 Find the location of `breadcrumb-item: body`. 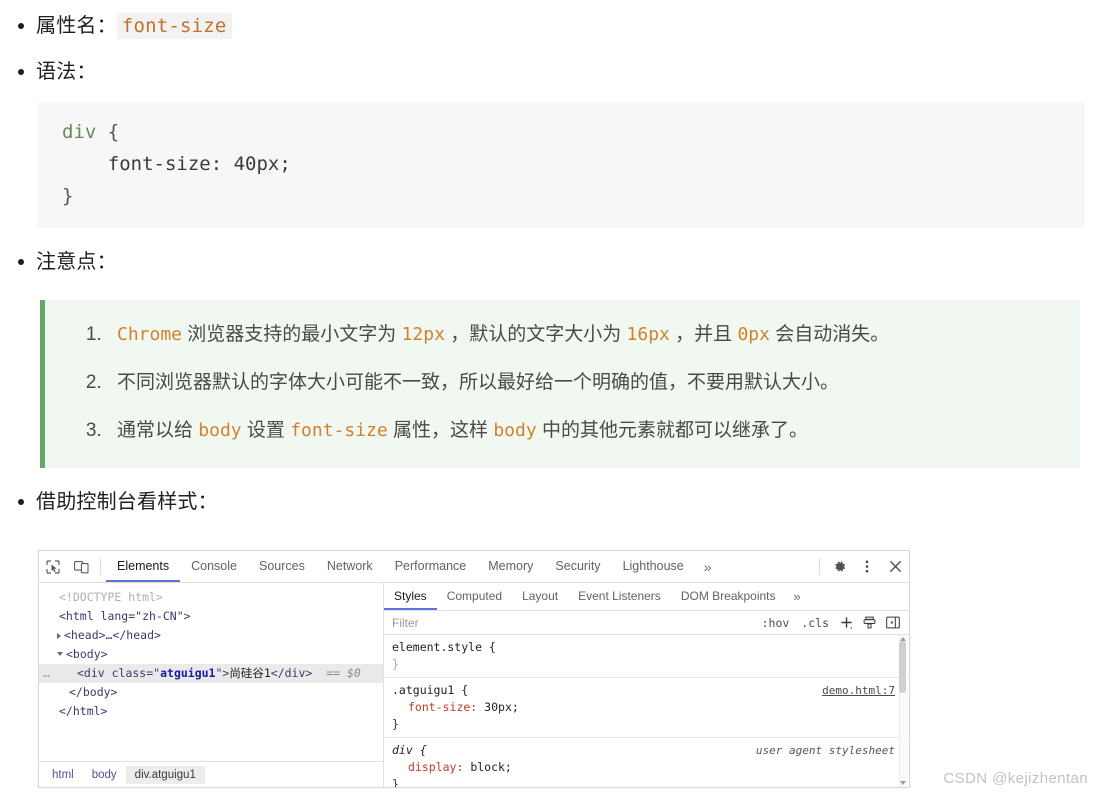

breadcrumb-item: body is located at coordinates (104, 775).